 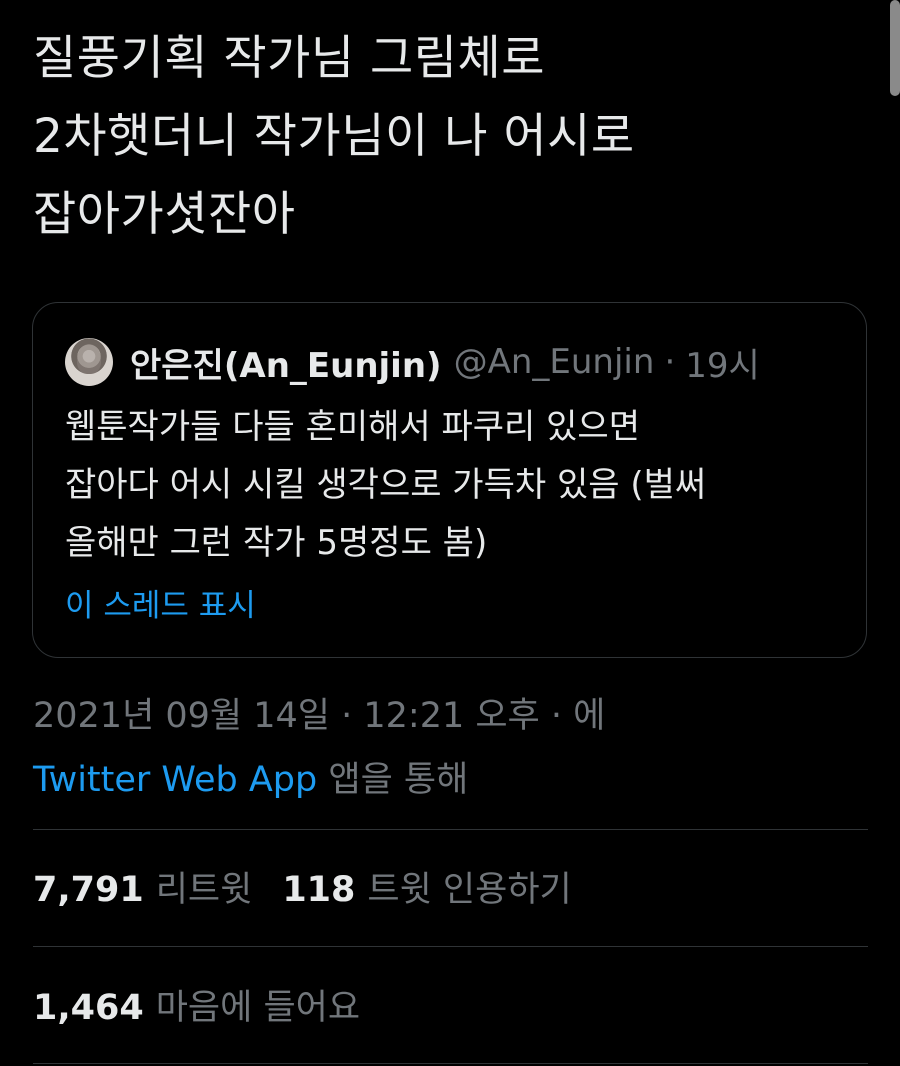 What do you see at coordinates (89, 362) in the screenshot?
I see `avatar` at bounding box center [89, 362].